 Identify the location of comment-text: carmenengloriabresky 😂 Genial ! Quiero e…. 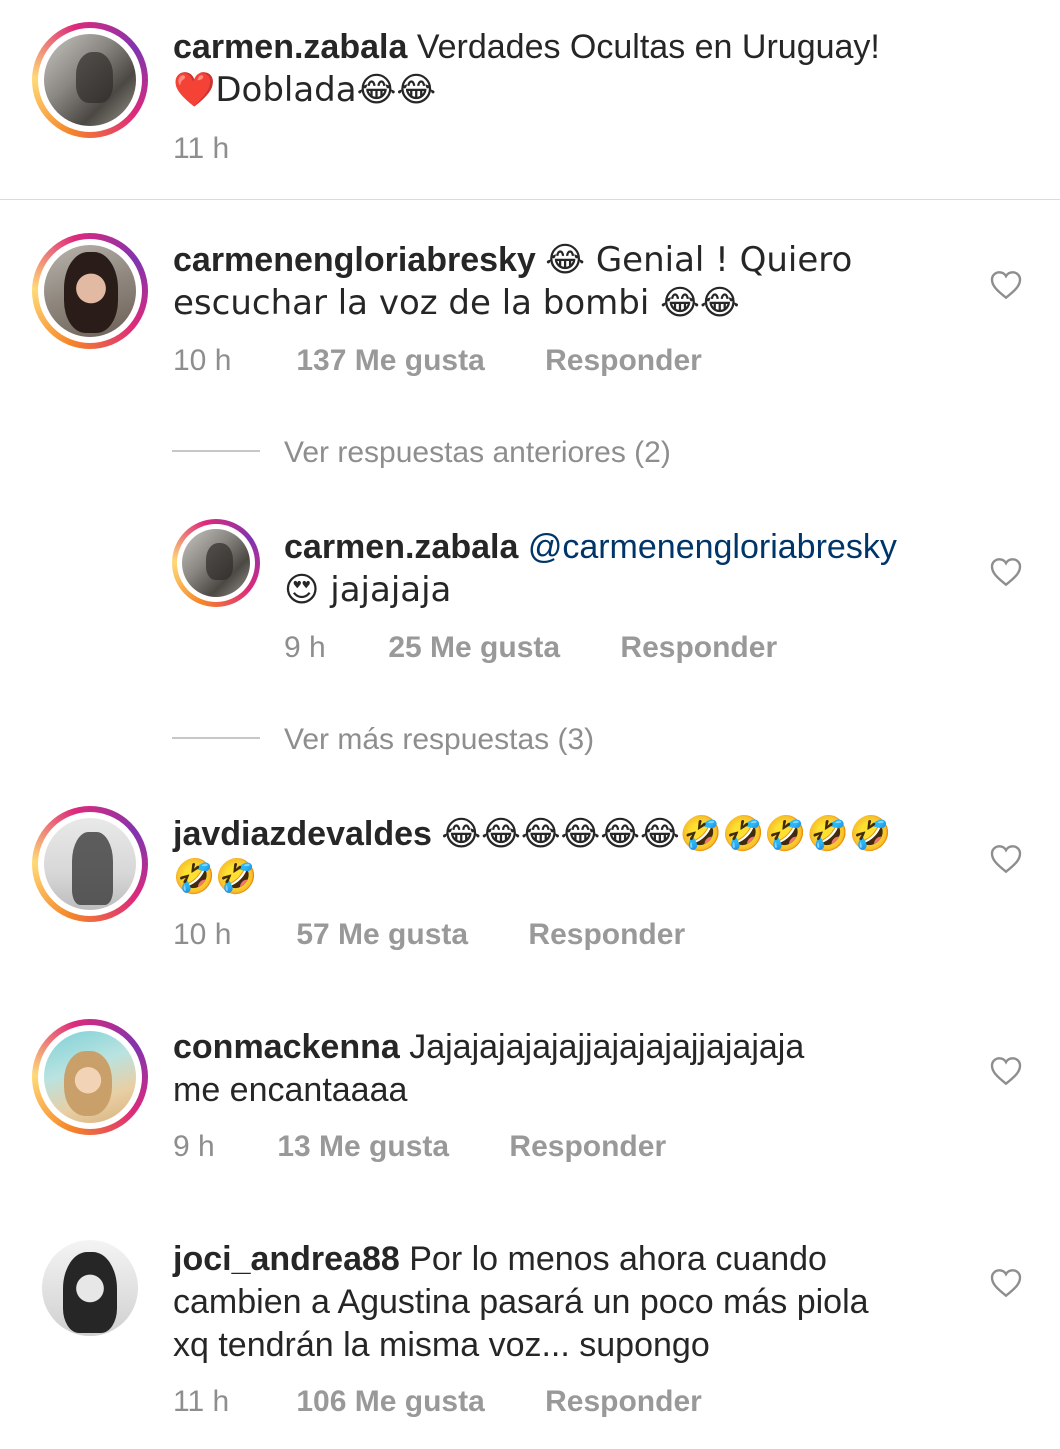
(568, 282).